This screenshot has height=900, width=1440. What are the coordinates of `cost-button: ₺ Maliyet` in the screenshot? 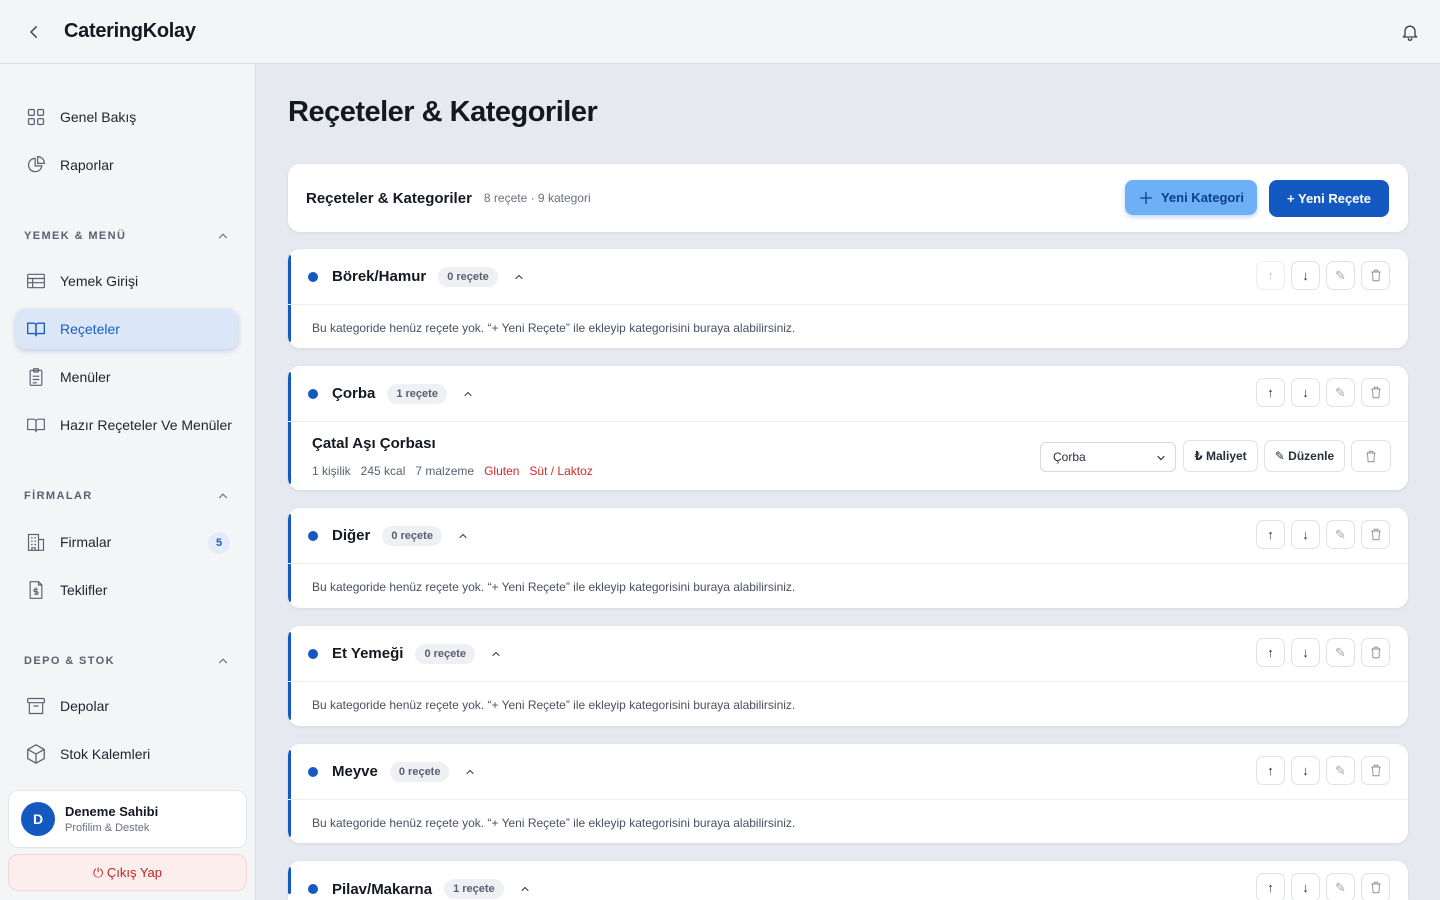 It's located at (1220, 456).